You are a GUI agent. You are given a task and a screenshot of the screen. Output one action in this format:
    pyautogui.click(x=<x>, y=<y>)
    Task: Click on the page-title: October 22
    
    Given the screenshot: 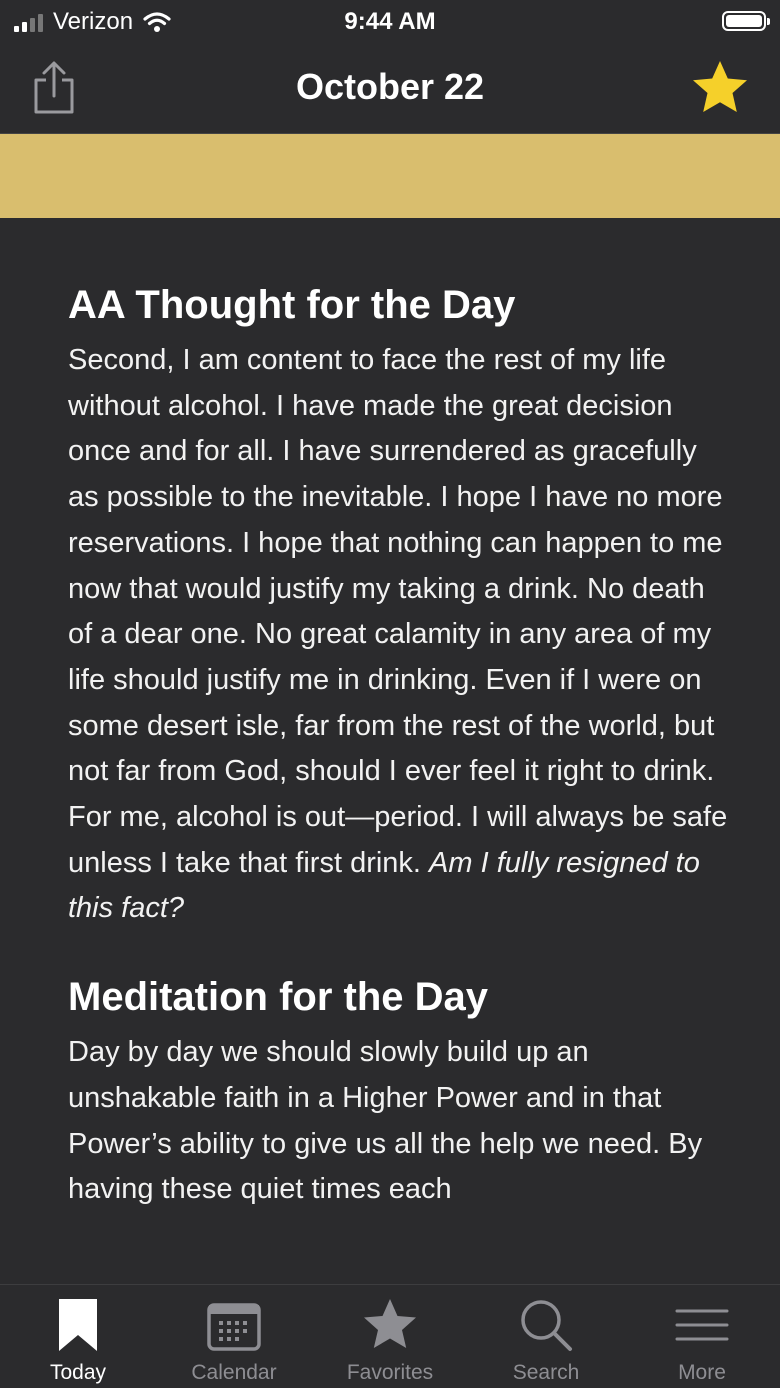 What is the action you would take?
    pyautogui.click(x=390, y=86)
    